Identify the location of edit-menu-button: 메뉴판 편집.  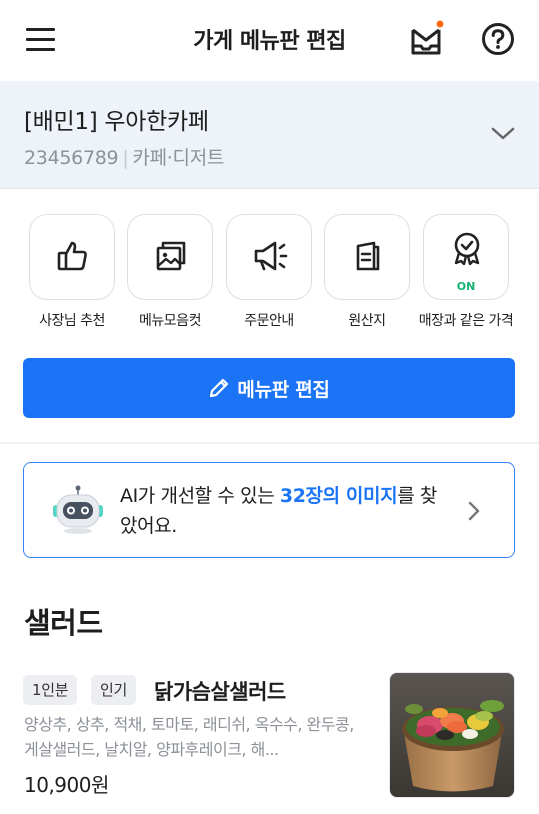
(269, 388).